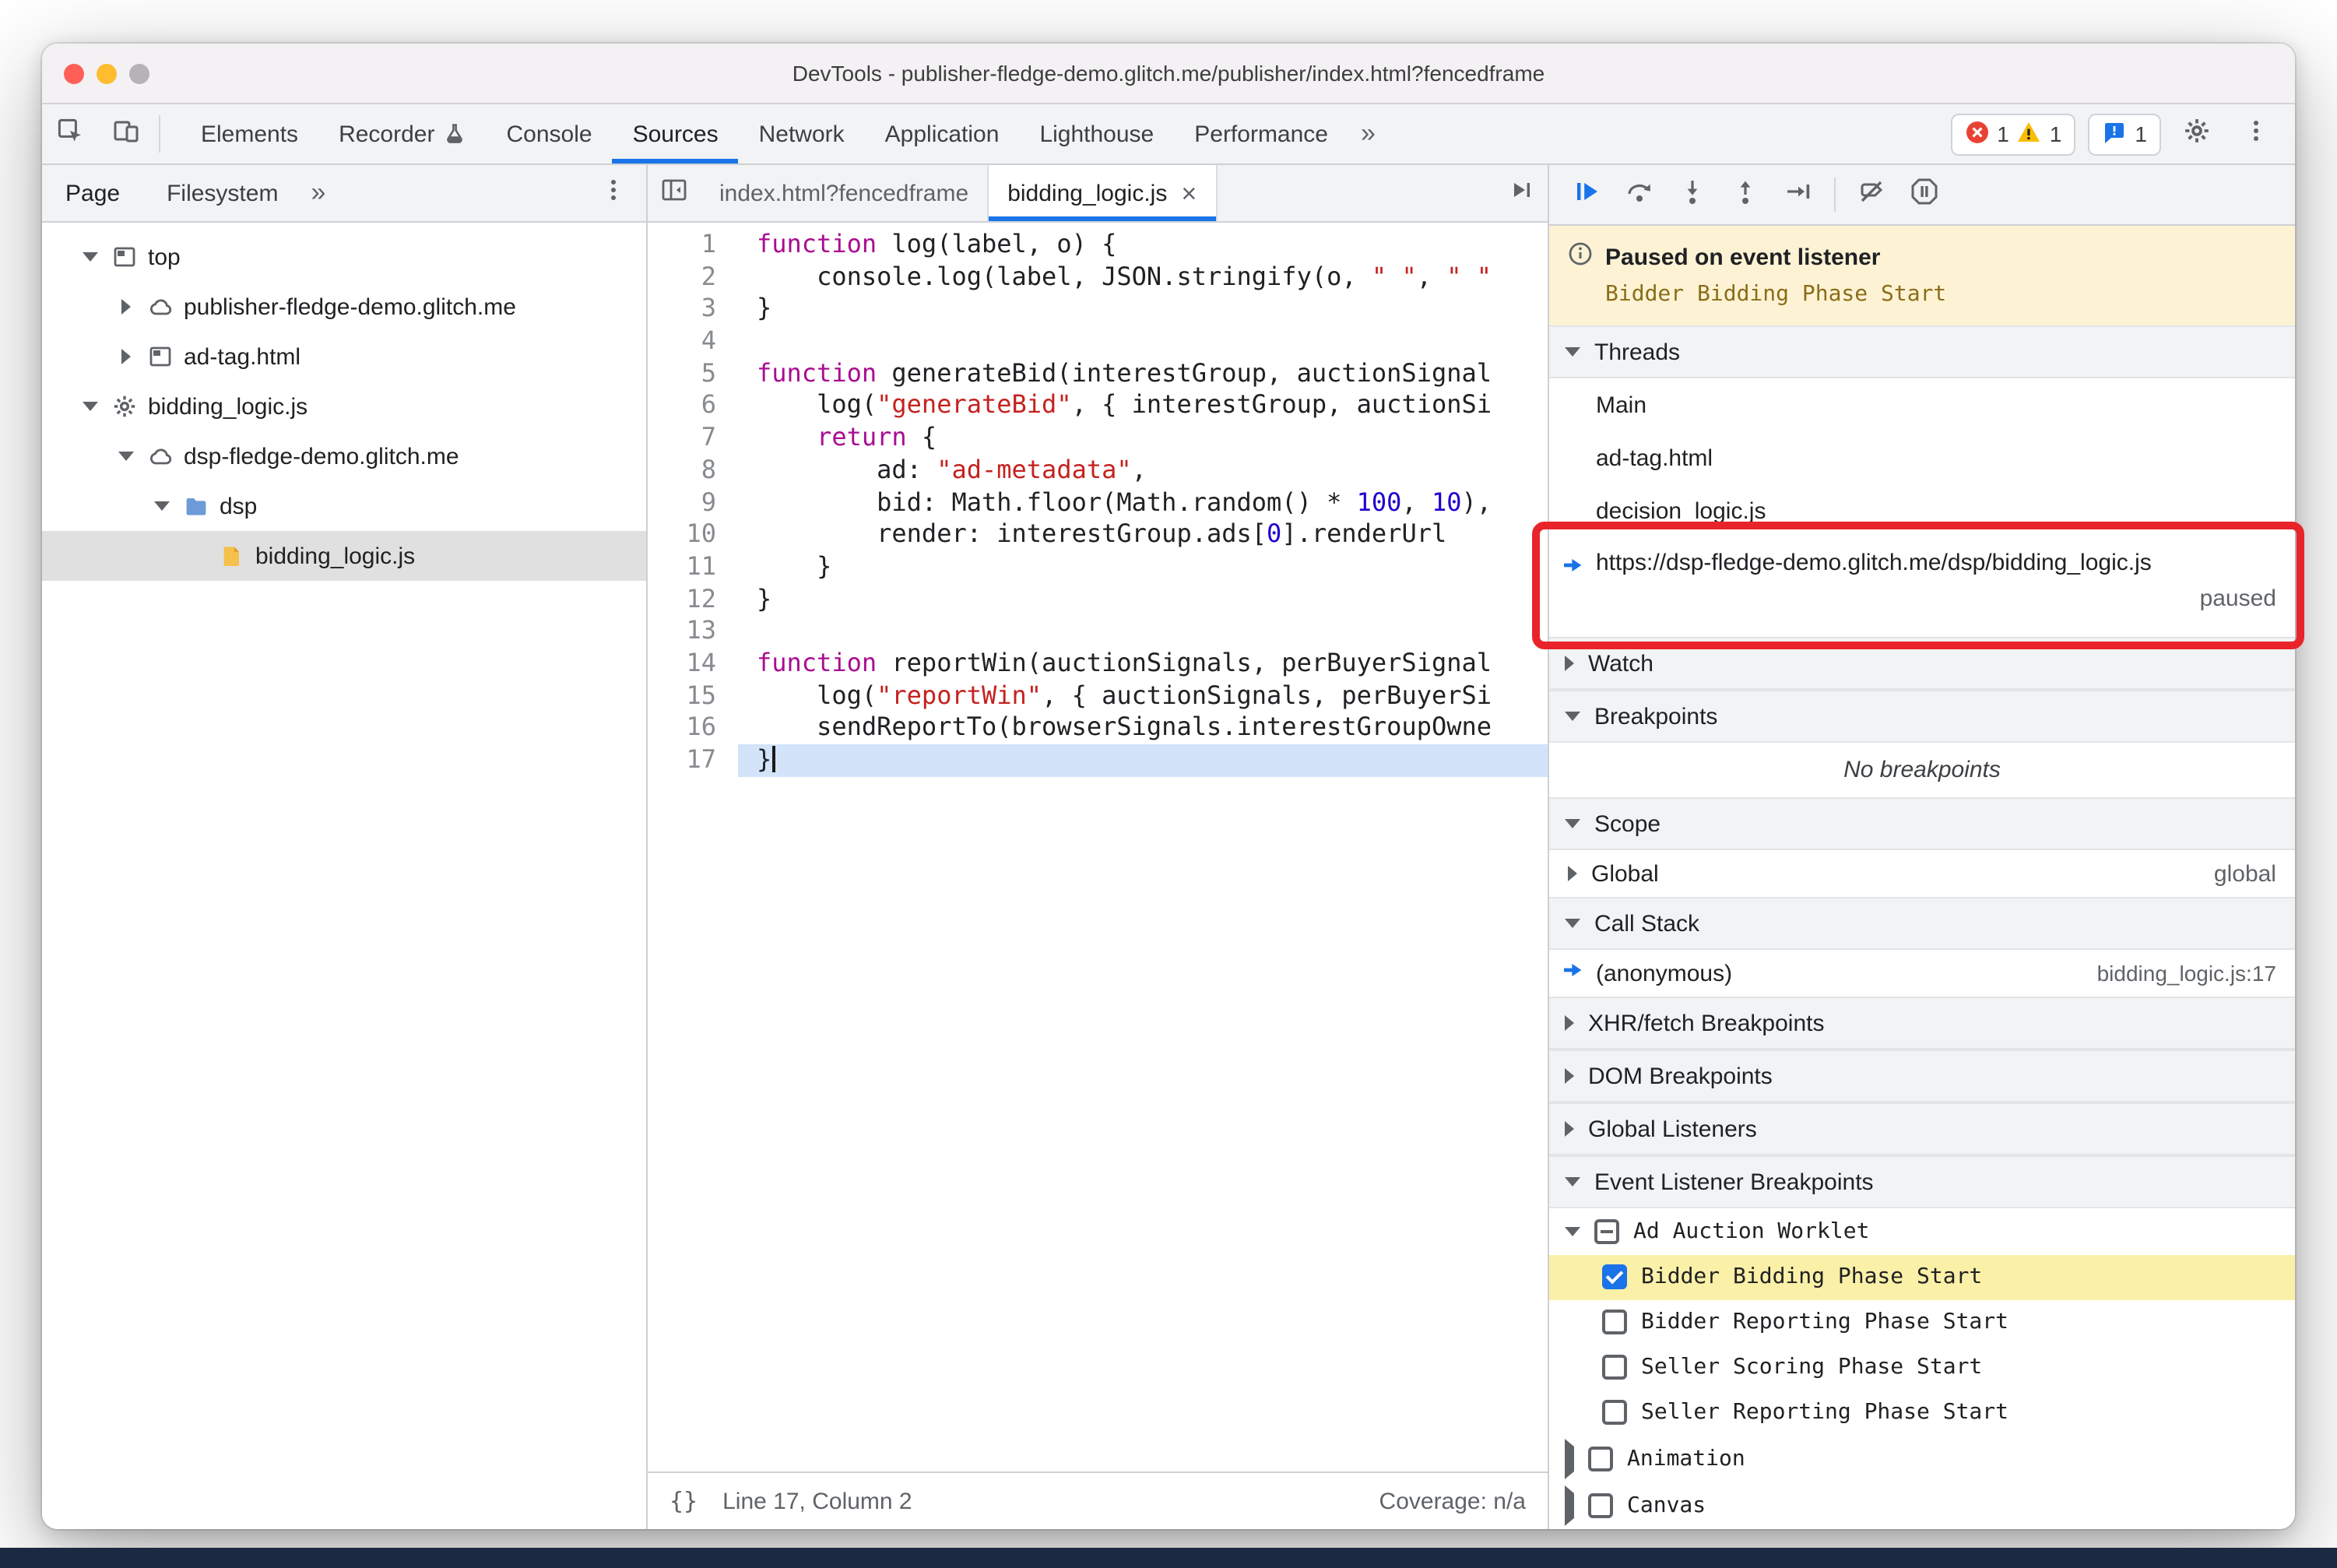 This screenshot has height=1568, width=2337. Describe the element at coordinates (693, 503) in the screenshot. I see `line-number: 9` at that location.